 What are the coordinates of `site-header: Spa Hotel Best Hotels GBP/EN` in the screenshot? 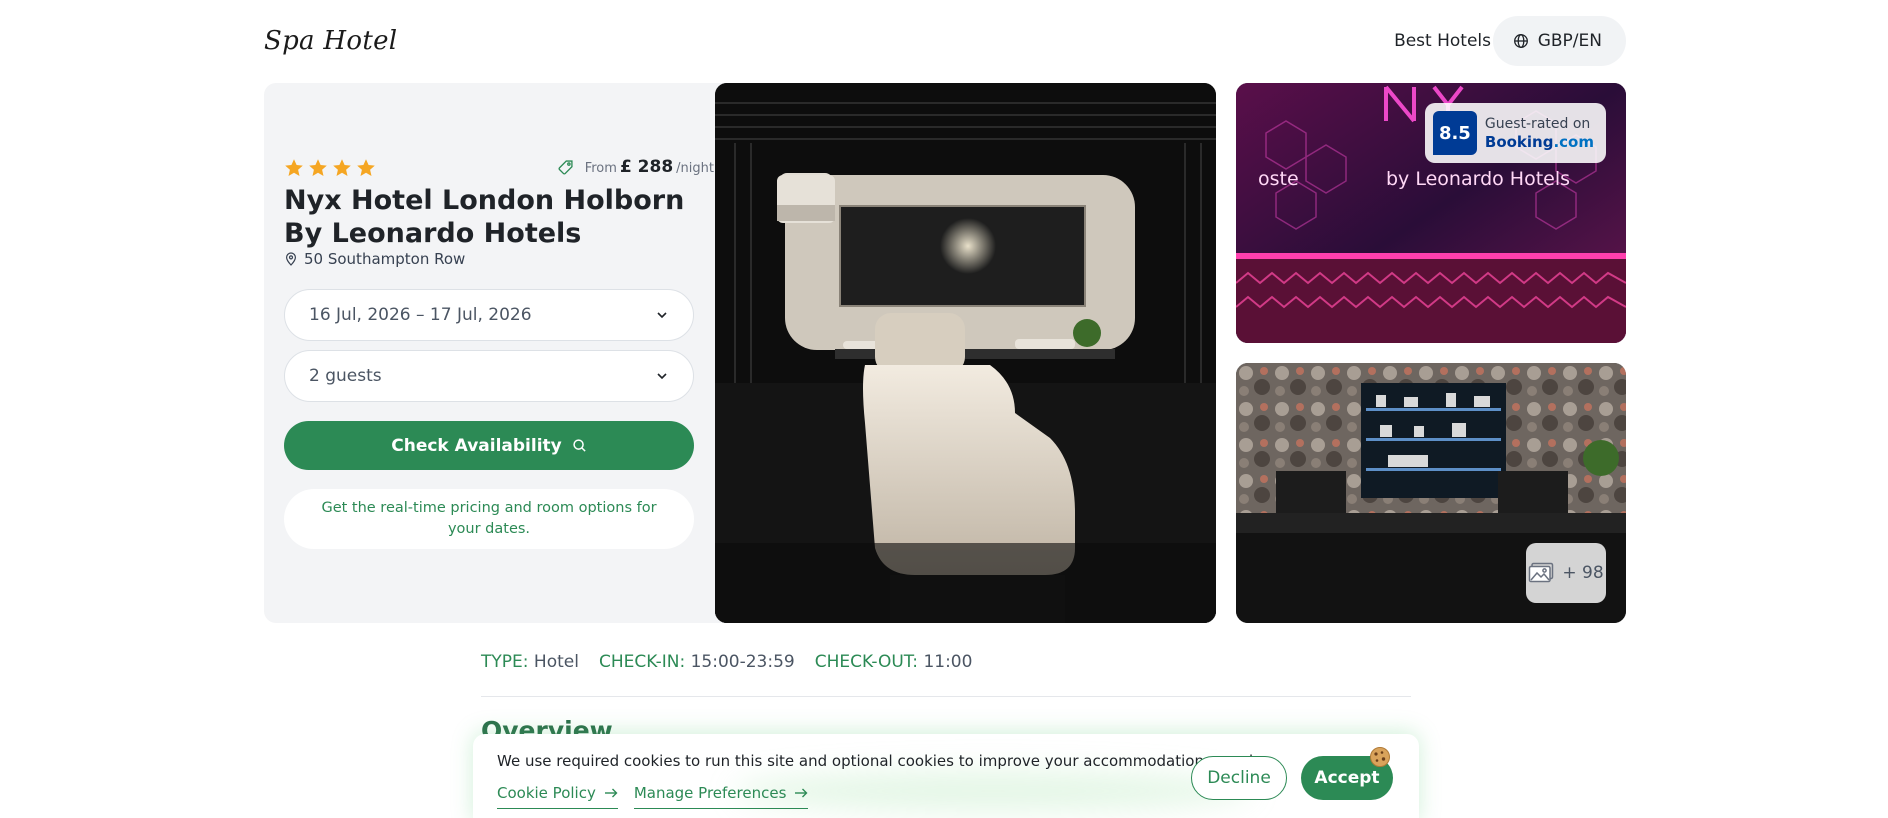 It's located at (945, 42).